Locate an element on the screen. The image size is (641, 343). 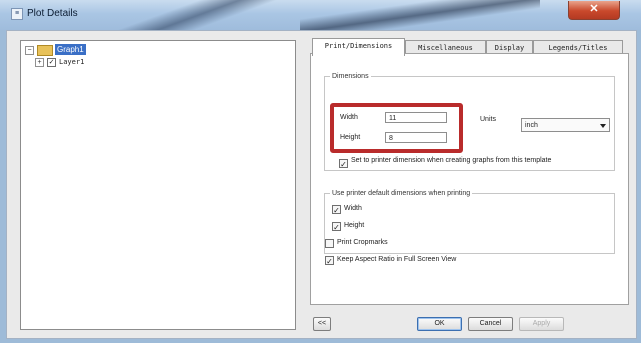
expand-icon: + is located at coordinates (39, 62).